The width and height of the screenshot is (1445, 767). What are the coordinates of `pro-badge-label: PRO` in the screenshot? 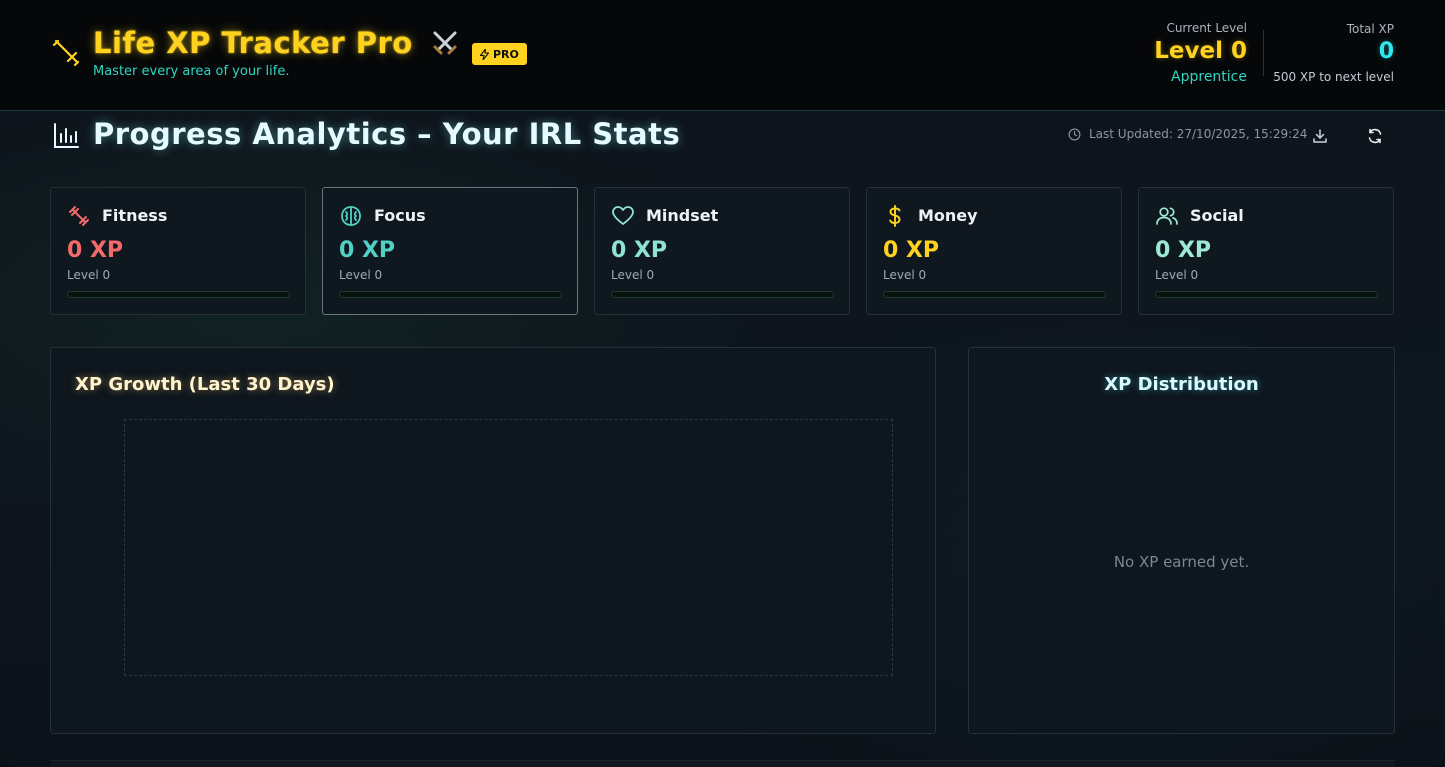 It's located at (506, 54).